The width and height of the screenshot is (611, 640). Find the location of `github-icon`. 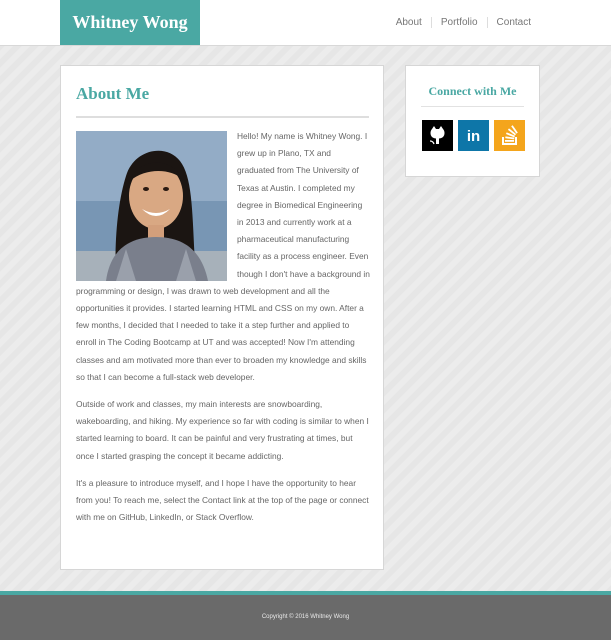

github-icon is located at coordinates (437, 135).